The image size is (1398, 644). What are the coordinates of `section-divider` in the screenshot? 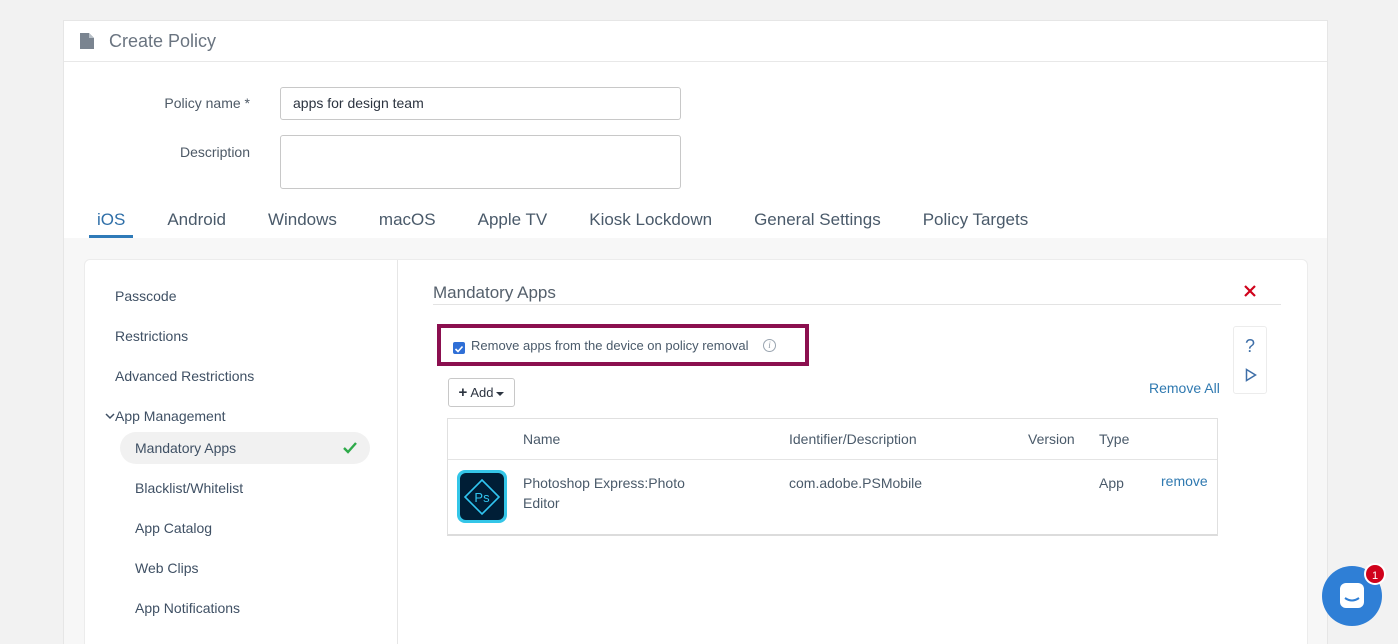 It's located at (857, 304).